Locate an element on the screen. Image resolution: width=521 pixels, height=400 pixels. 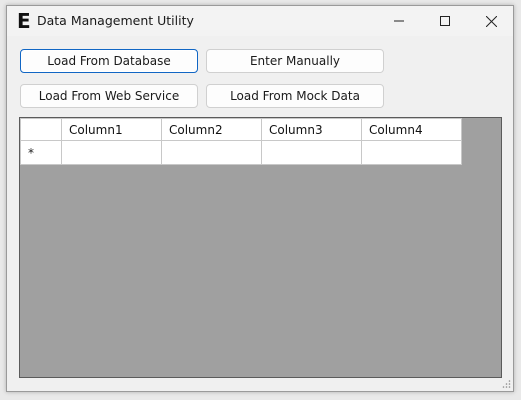
title-bar: E Data Management Utility is located at coordinates (260, 21).